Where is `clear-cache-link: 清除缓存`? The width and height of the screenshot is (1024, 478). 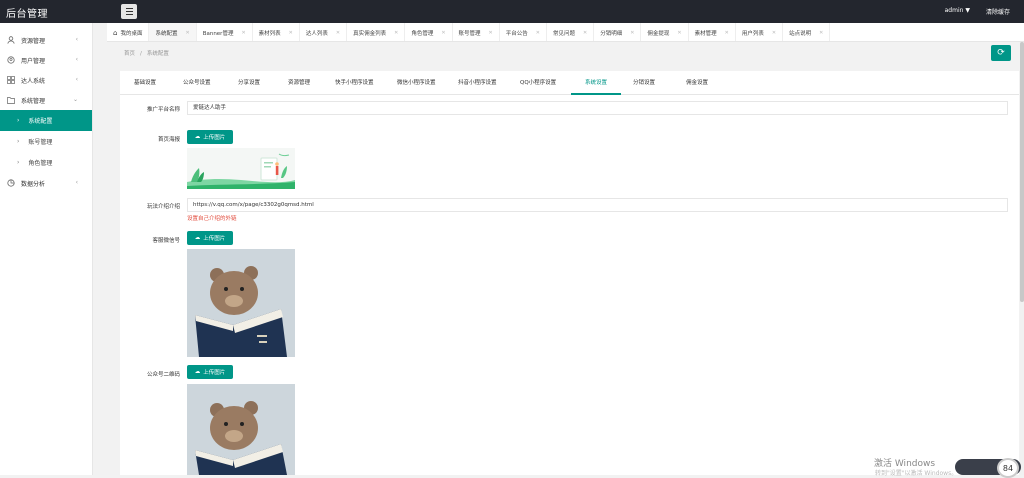
clear-cache-link: 清除缓存 is located at coordinates (998, 11).